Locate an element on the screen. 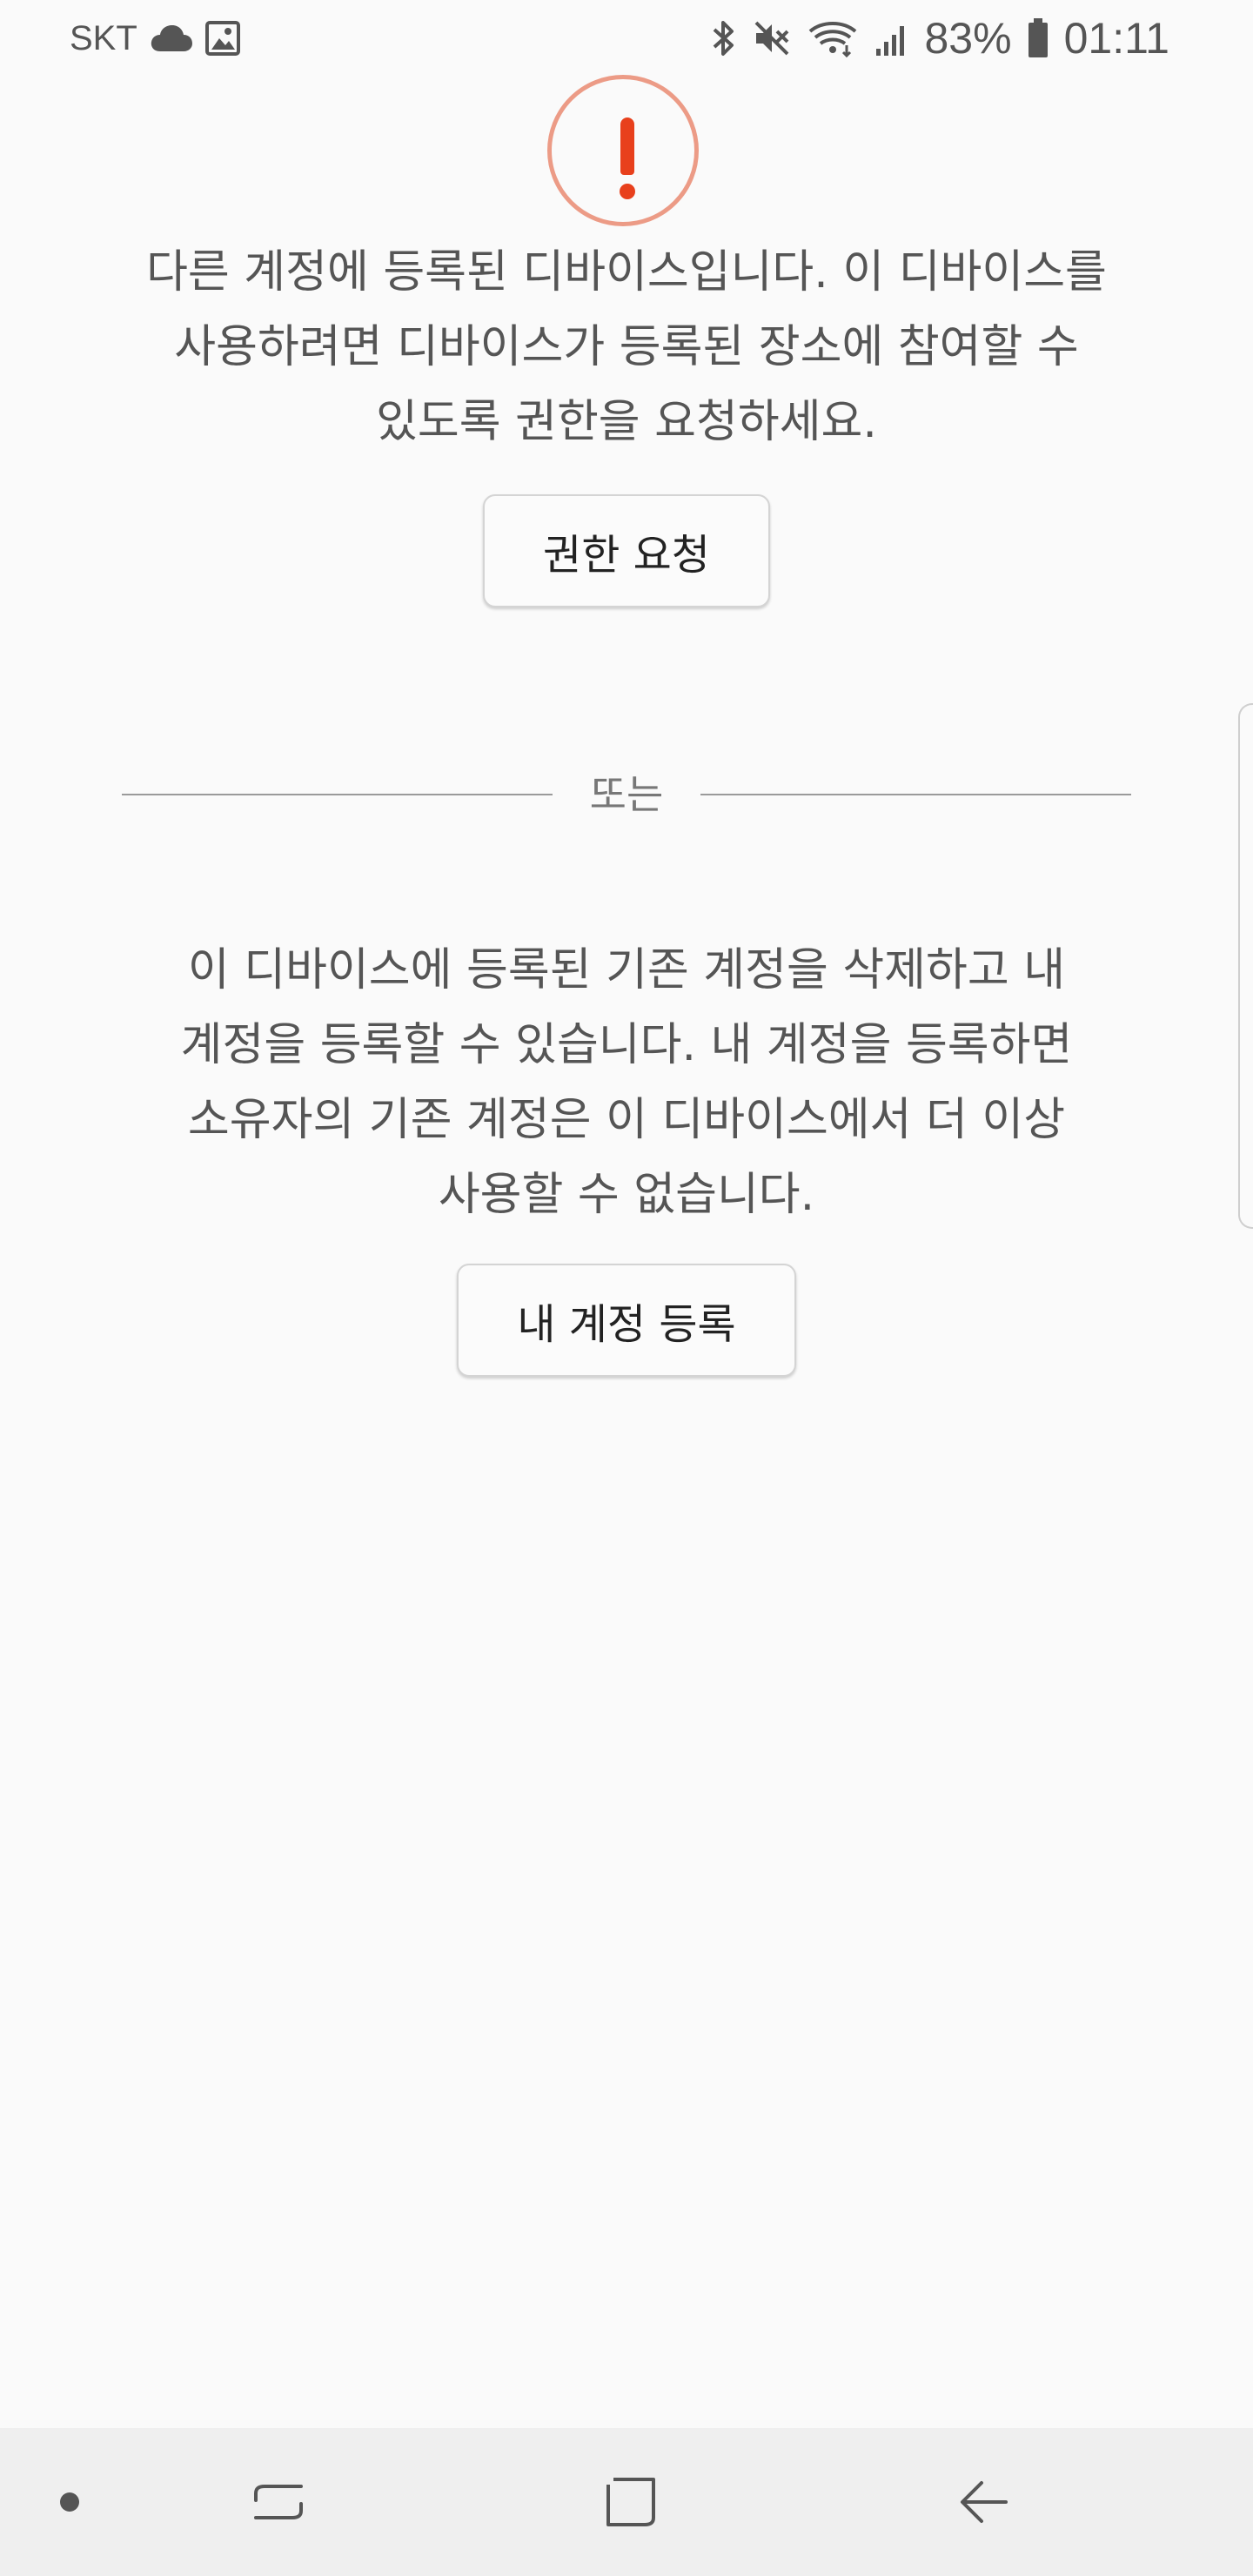 Image resolution: width=1253 pixels, height=2576 pixels. battery-icon is located at coordinates (1038, 38).